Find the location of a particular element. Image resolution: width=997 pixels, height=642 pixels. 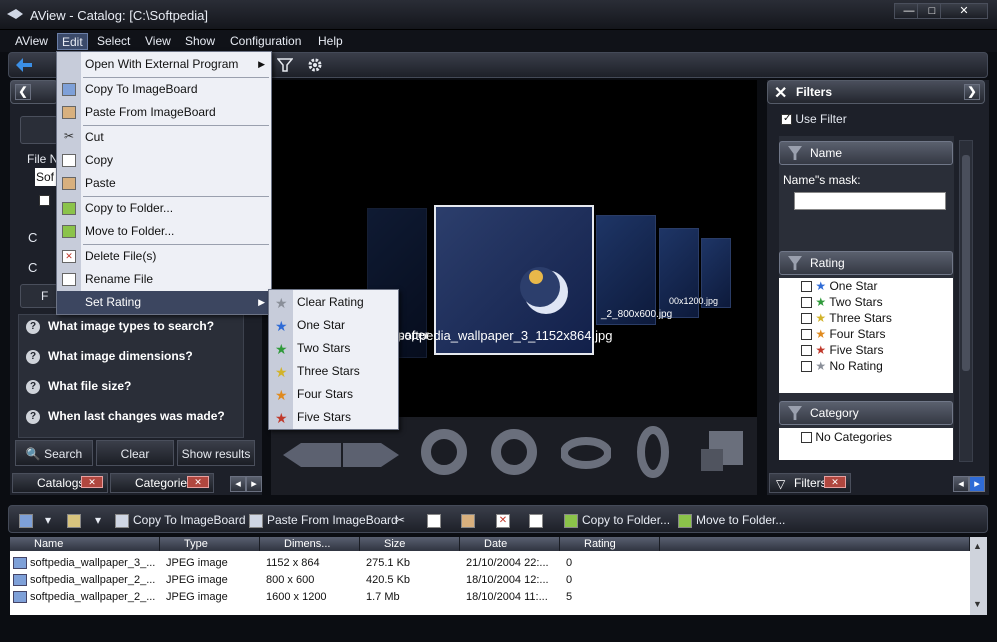

submenu-item-one-star: ★ One Star is located at coordinates (333, 325).